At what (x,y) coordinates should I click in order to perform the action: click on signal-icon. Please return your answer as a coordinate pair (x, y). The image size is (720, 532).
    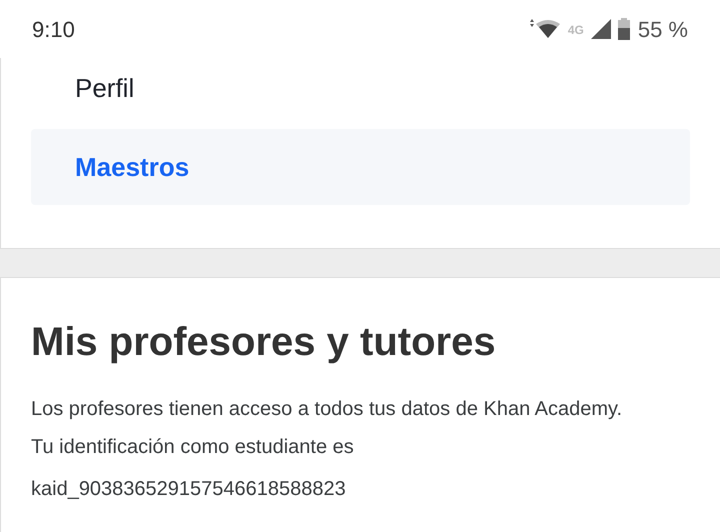
    Looking at the image, I should click on (601, 29).